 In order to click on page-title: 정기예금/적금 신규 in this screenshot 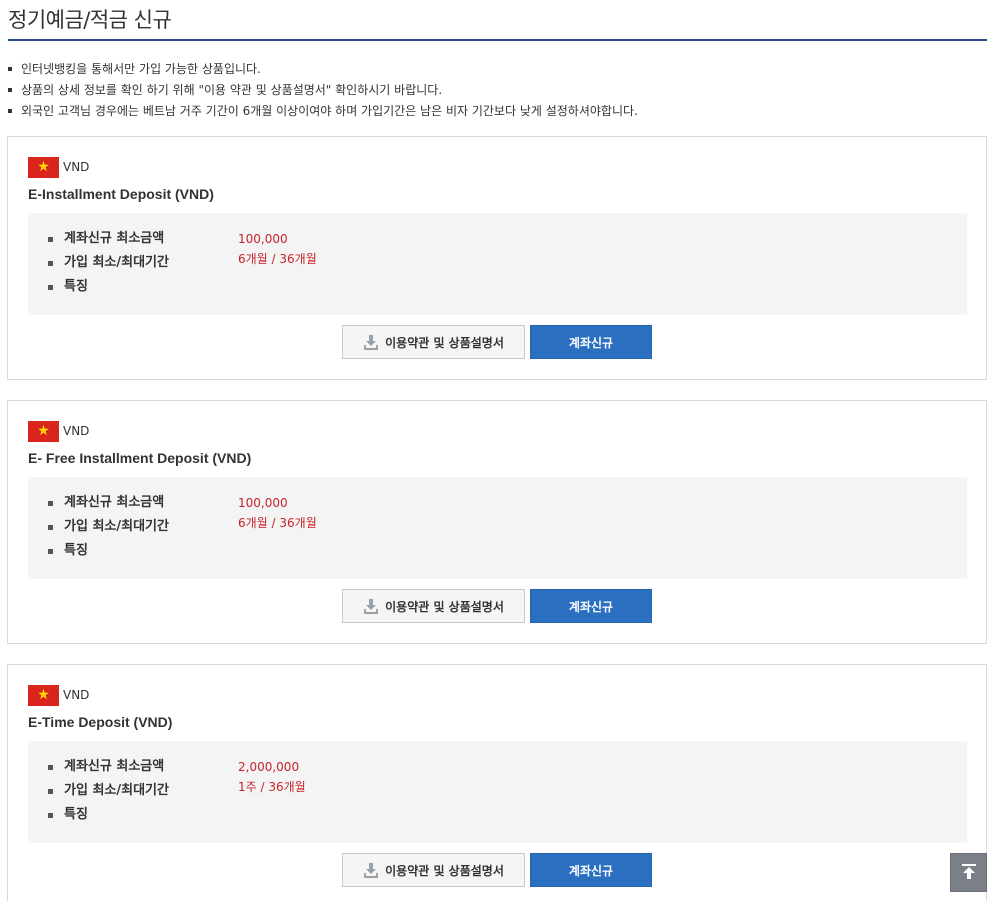, I will do `click(90, 20)`.